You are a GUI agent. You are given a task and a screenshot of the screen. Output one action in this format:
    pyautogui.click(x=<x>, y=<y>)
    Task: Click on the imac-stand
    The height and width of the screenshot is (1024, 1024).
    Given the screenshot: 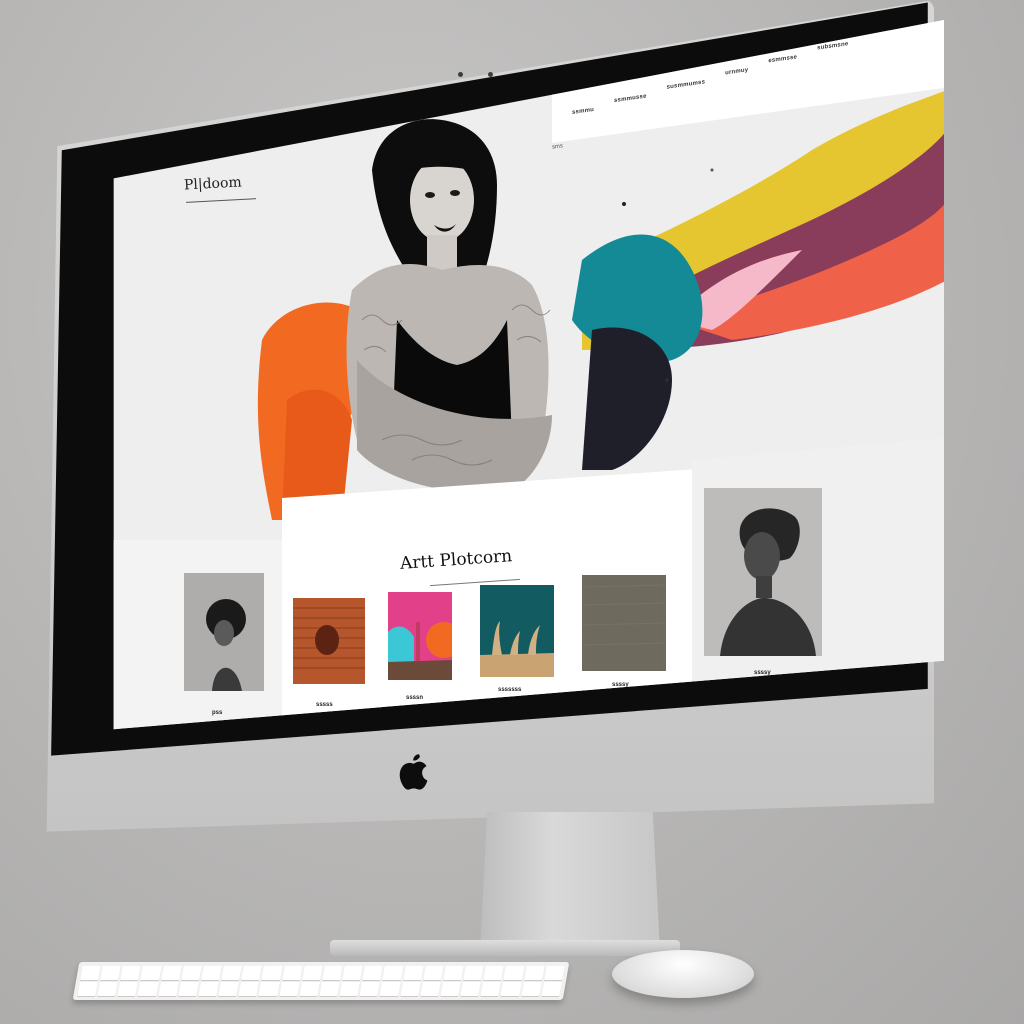 What is the action you would take?
    pyautogui.click(x=570, y=882)
    